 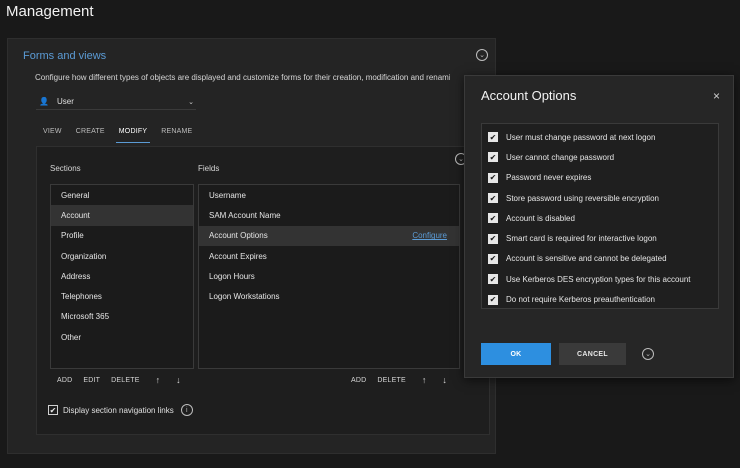 I want to click on option-row: ✔ User cannot change password, so click(x=600, y=157).